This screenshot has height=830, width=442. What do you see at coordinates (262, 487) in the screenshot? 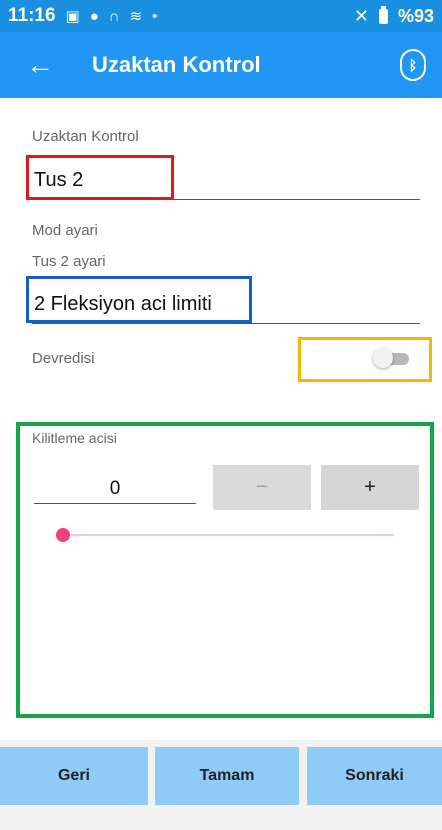
I see `decrement-button: −` at bounding box center [262, 487].